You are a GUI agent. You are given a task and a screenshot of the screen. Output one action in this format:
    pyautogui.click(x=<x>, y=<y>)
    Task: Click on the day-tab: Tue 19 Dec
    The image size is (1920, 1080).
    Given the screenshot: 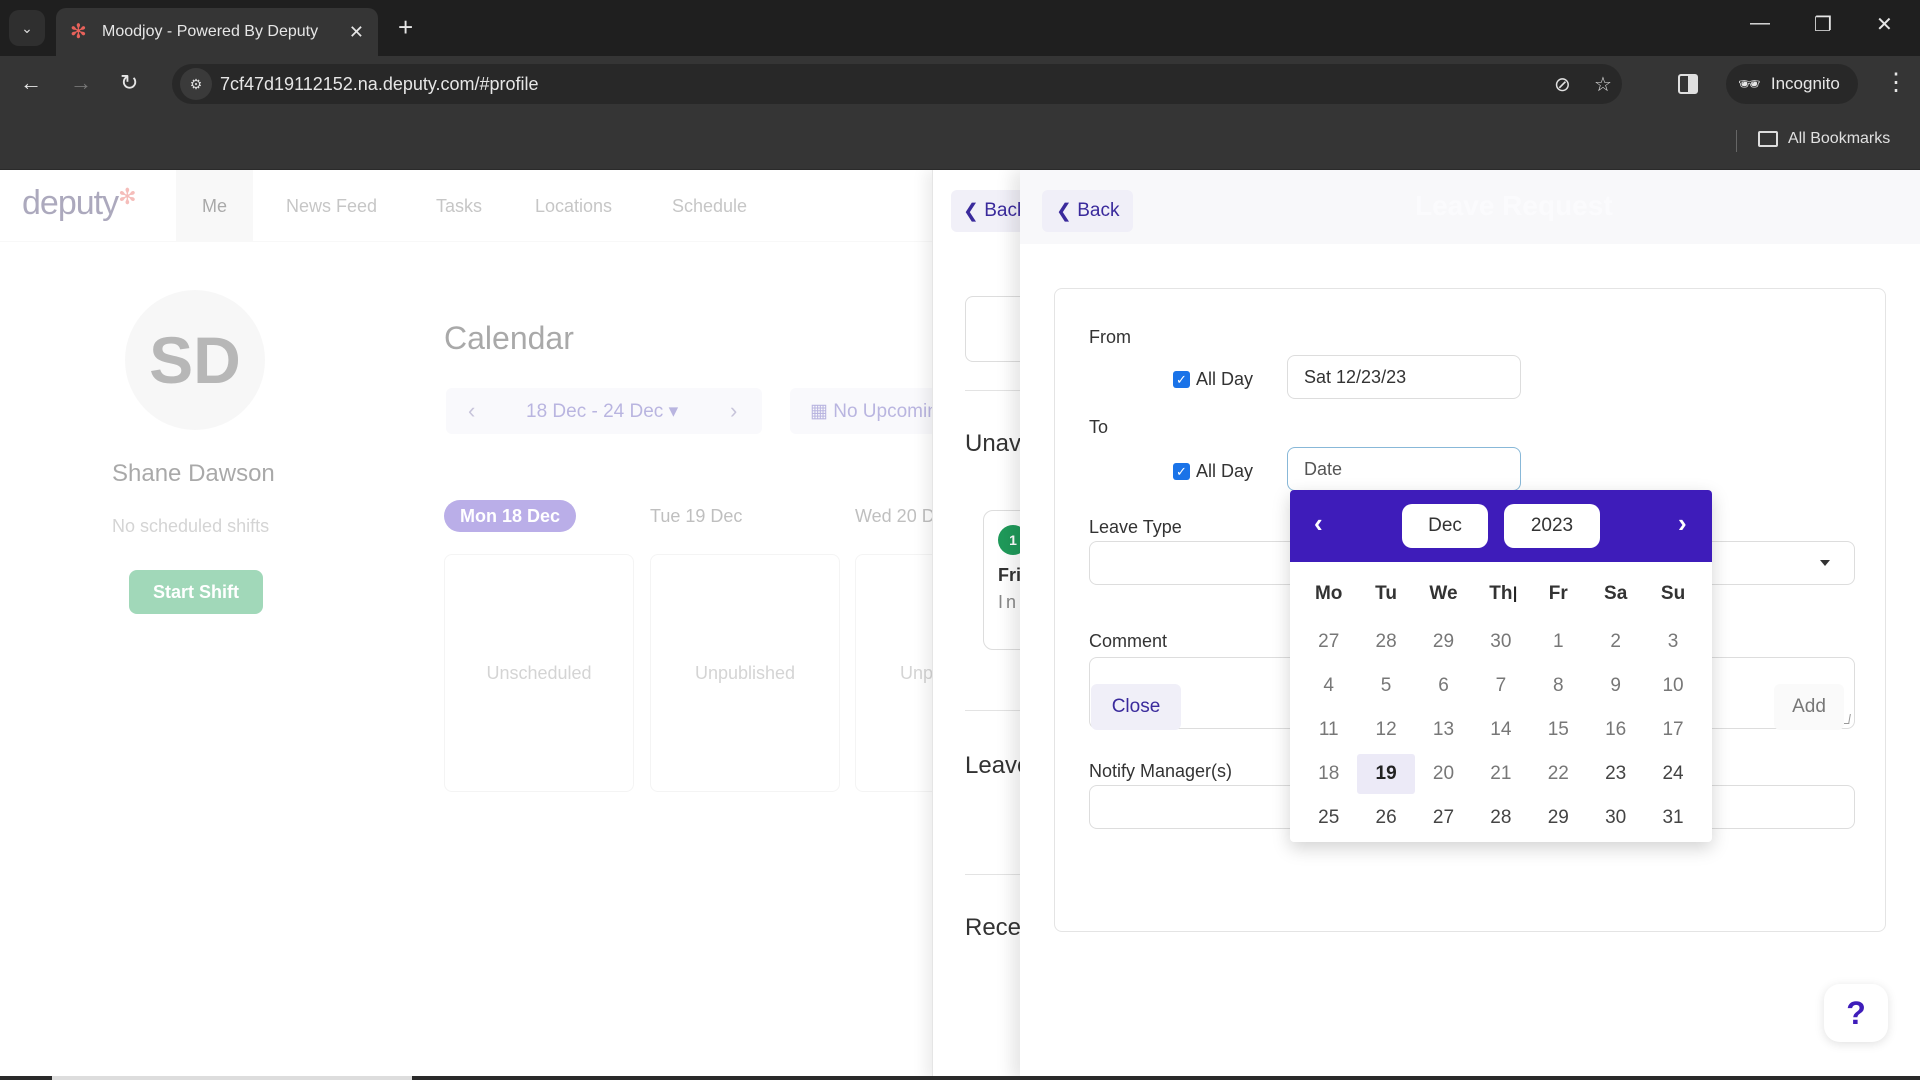 What is the action you would take?
    pyautogui.click(x=696, y=516)
    